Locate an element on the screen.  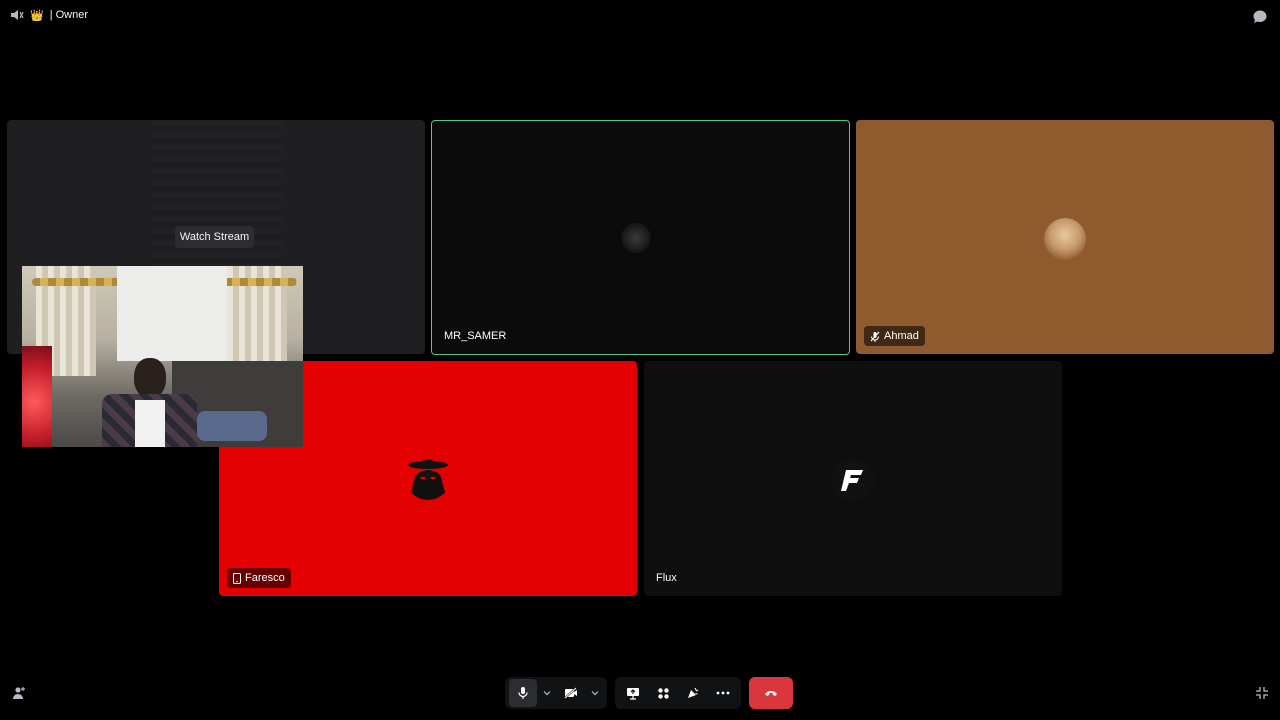
camera-options-button is located at coordinates (595, 693).